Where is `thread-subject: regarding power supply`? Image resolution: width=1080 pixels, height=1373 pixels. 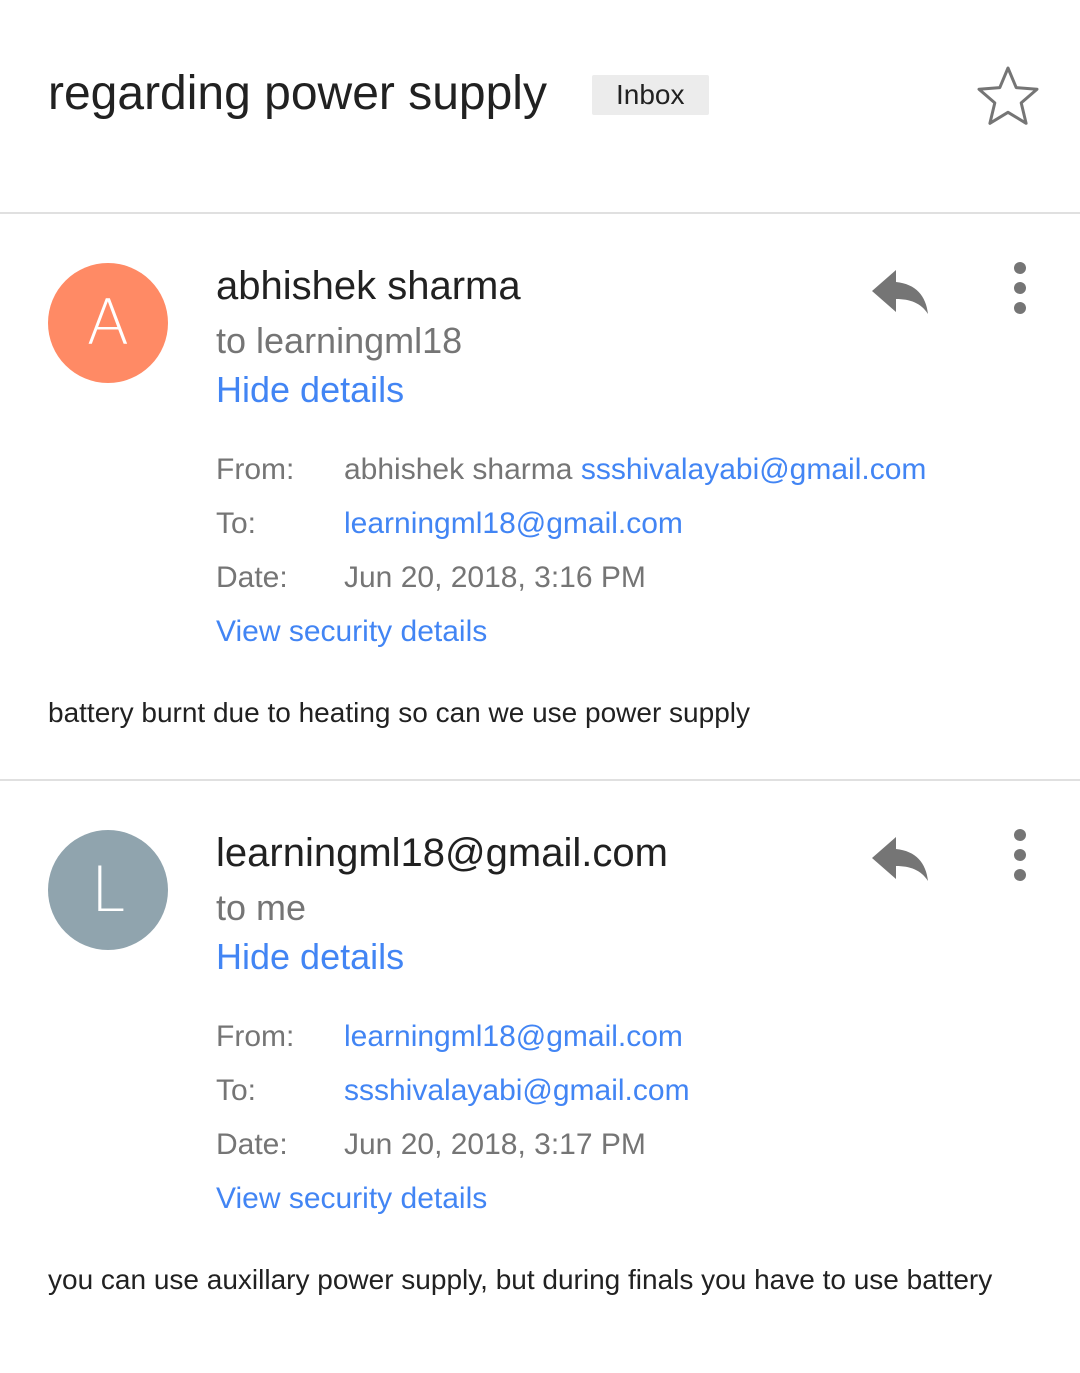
thread-subject: regarding power supply is located at coordinates (297, 93).